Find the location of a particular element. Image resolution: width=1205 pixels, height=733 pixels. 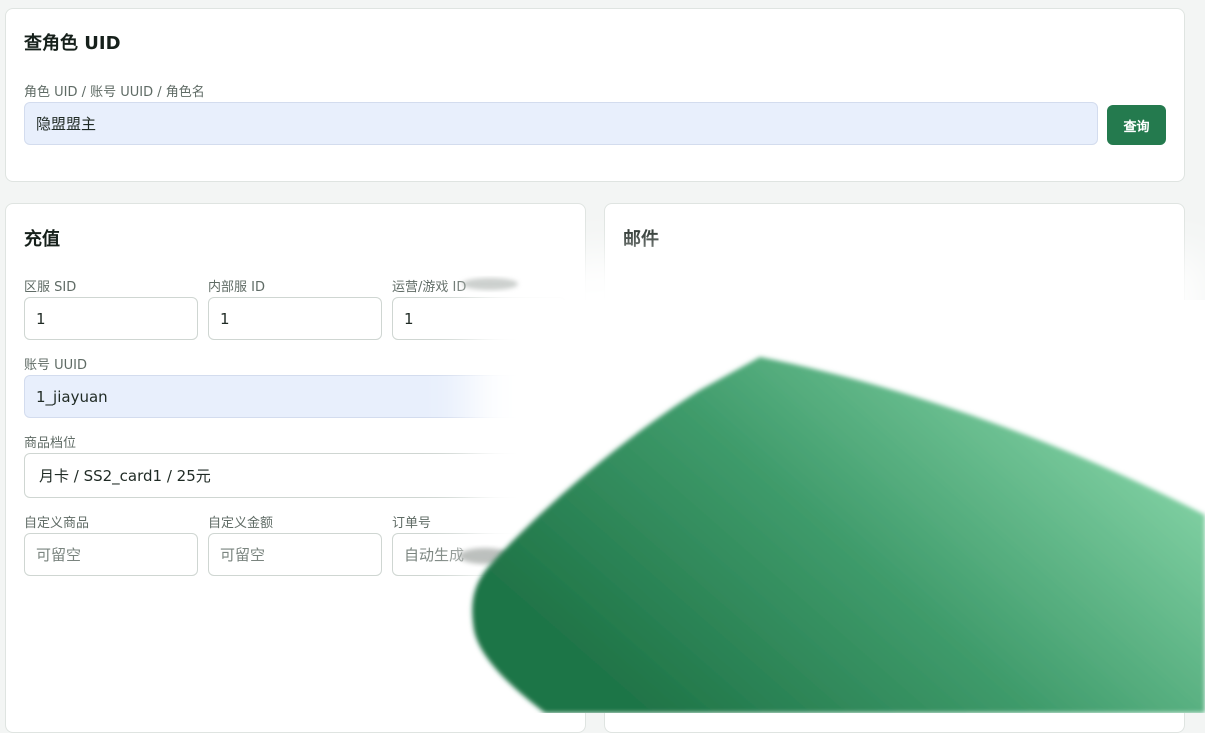

order-number-input is located at coordinates (479, 554).